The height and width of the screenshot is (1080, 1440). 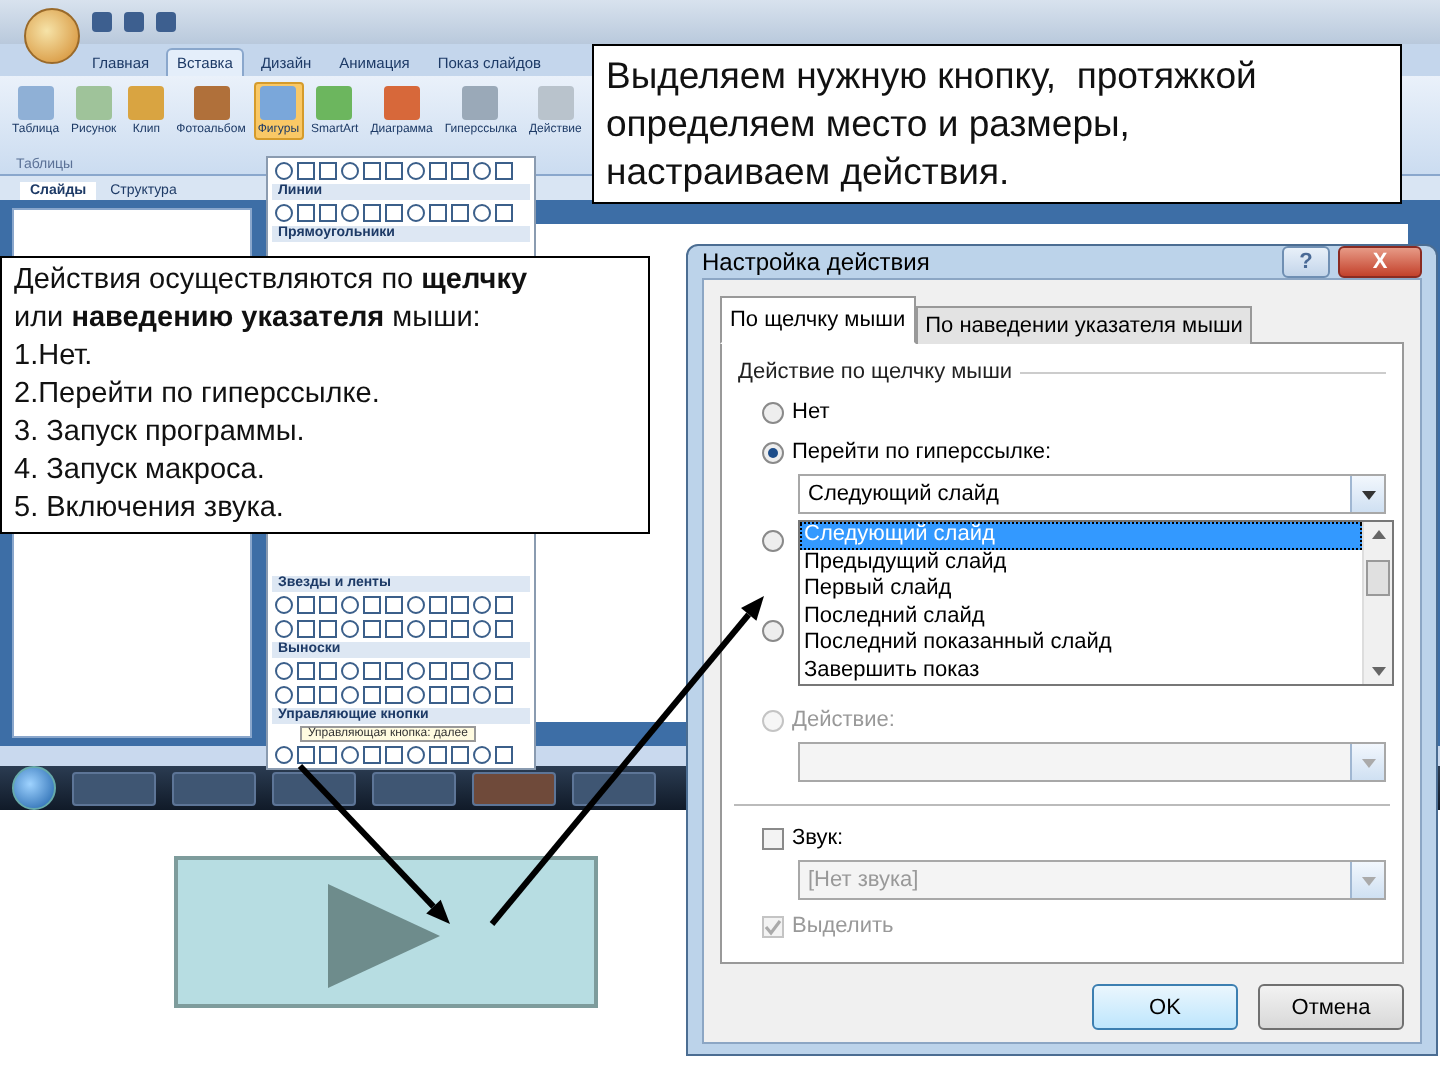 I want to click on callout-text: 2.Перейти по гиперссылке., so click(x=198, y=395).